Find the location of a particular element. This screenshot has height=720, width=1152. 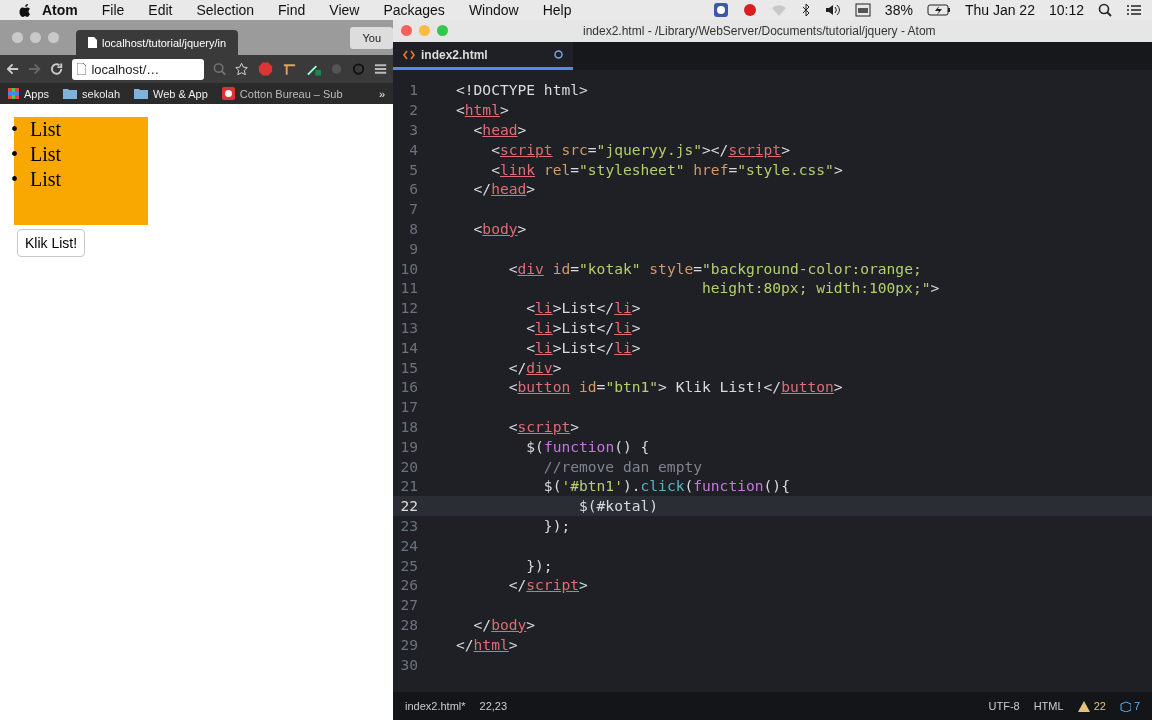

code-line: $(#kotal) is located at coordinates (618, 506).